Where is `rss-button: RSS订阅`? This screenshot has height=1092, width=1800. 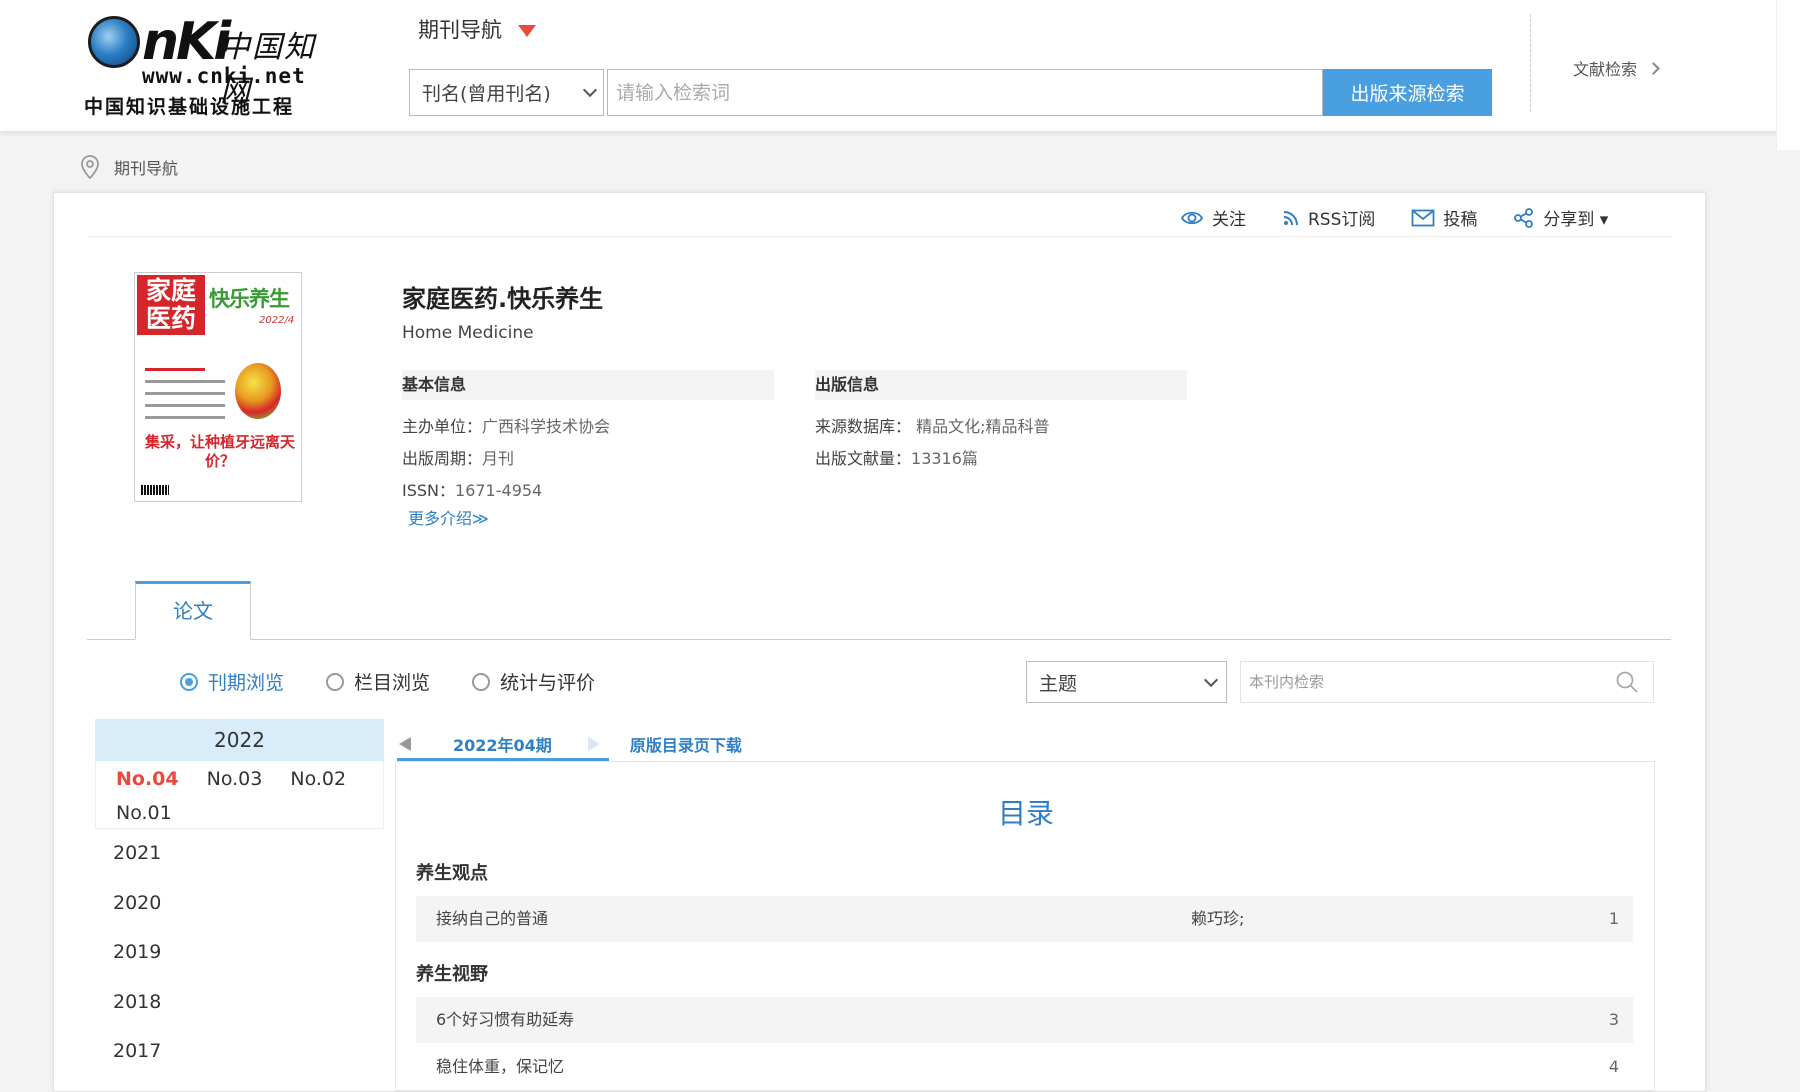 rss-button: RSS订阅 is located at coordinates (1328, 217).